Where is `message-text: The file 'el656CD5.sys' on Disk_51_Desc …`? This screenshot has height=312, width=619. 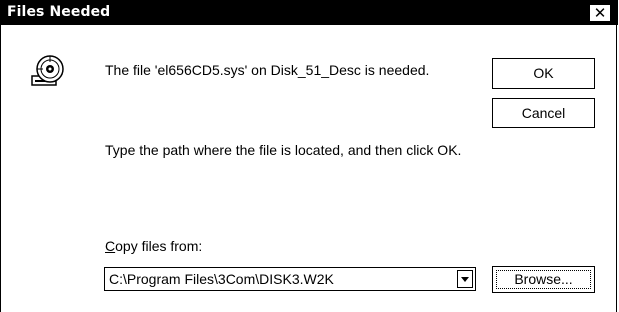
message-text: The file 'el656CD5.sys' on Disk_51_Desc … is located at coordinates (267, 70).